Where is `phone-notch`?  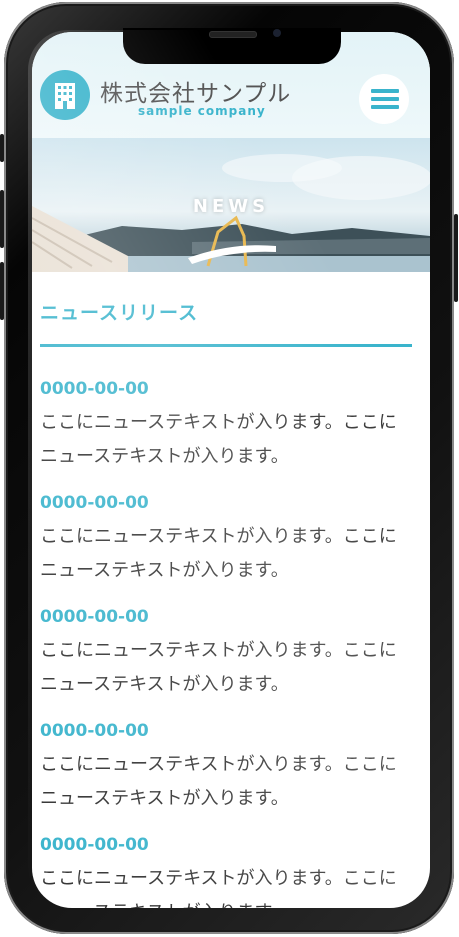
phone-notch is located at coordinates (232, 46).